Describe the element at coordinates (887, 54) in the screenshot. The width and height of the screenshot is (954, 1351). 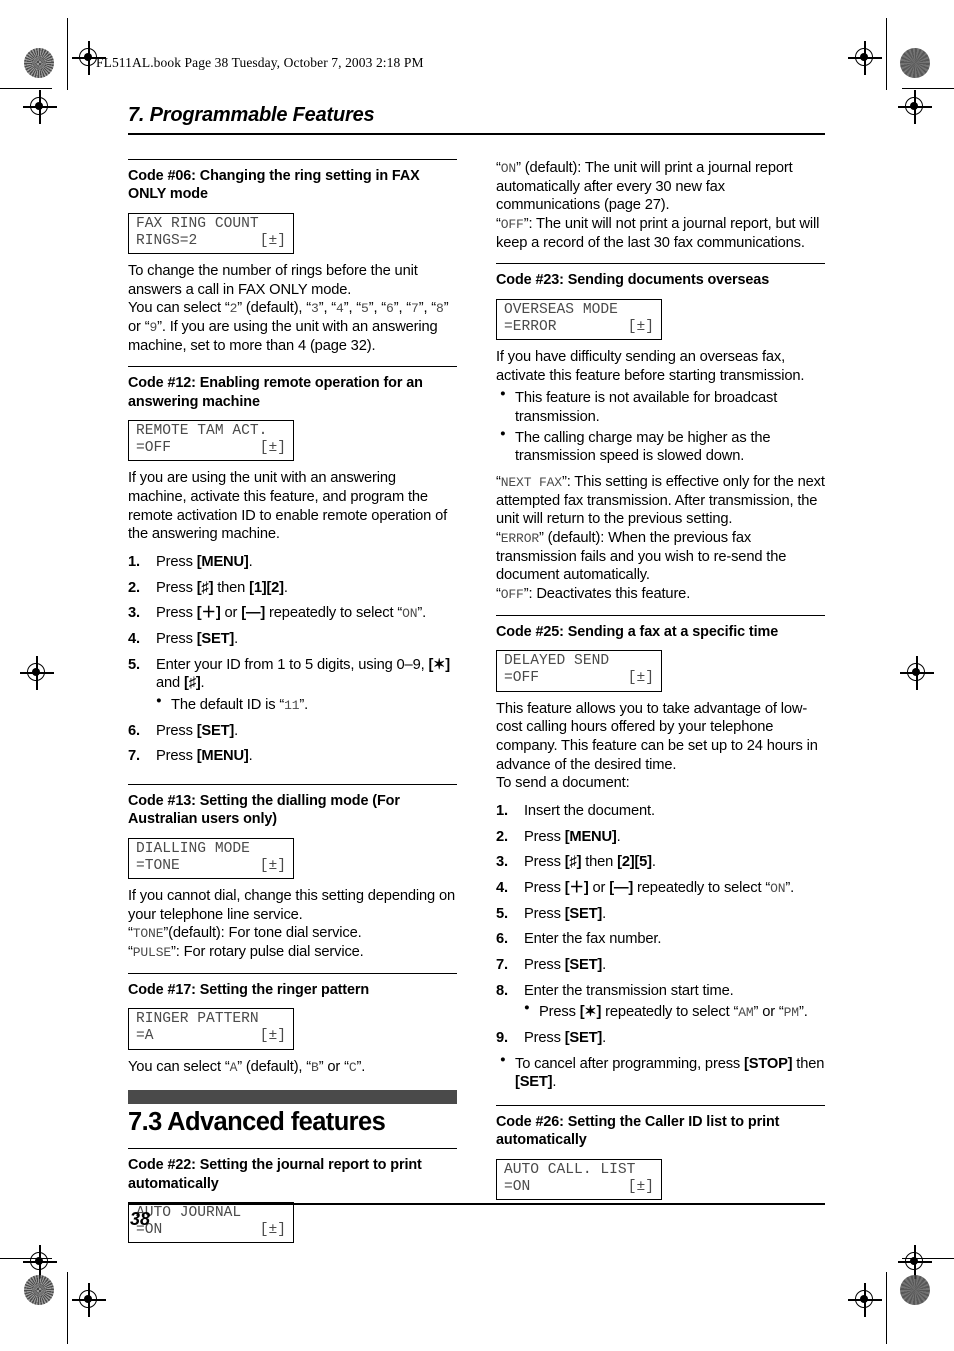
I see `crop-line-top-right-vertical` at that location.